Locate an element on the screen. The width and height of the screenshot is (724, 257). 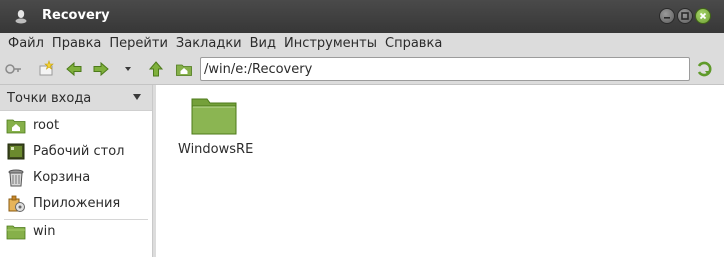
location-bar is located at coordinates (445, 69).